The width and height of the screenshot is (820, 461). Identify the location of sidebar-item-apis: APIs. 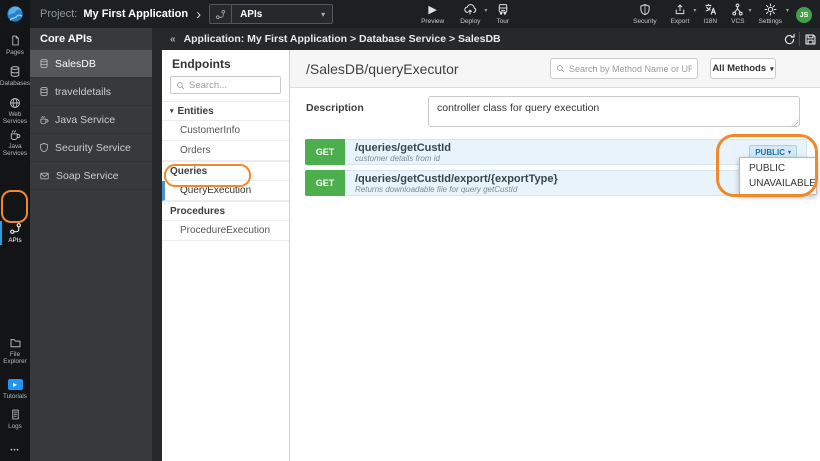
(15, 233).